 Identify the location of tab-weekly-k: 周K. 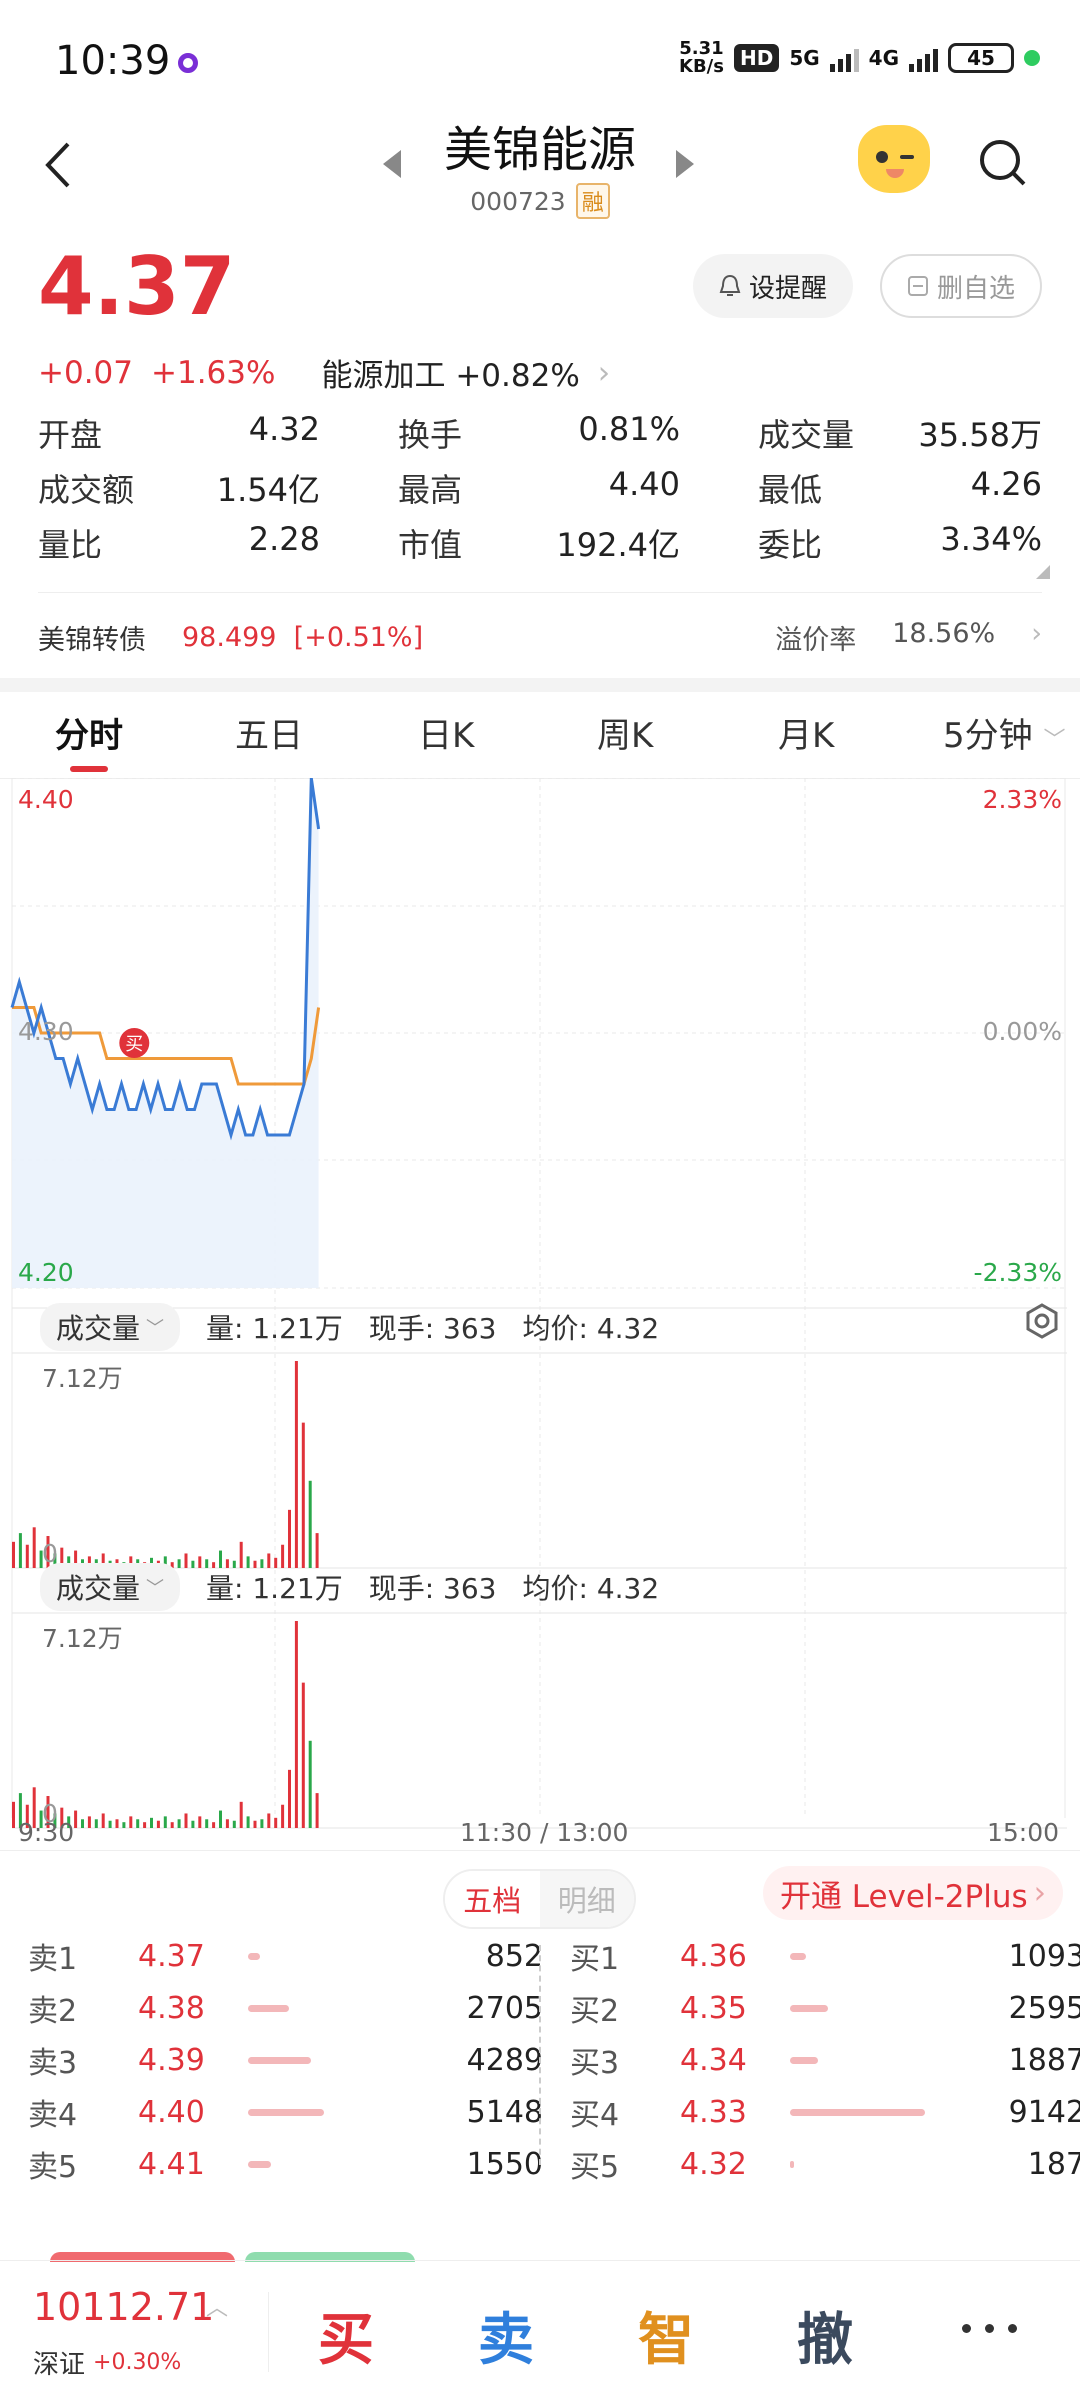
(625, 732).